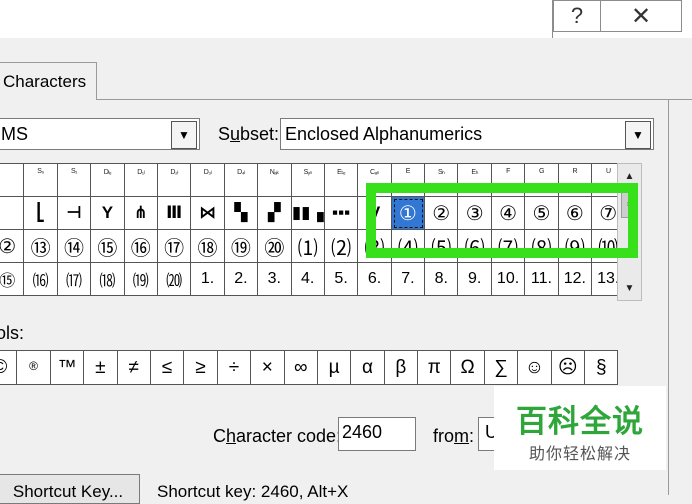  I want to click on character-cell: Eₜₑ, so click(341, 180).